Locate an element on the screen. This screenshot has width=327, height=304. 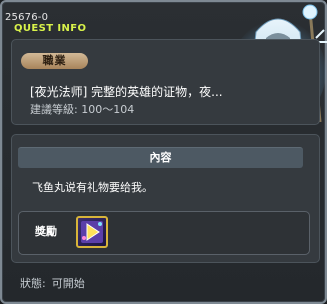
magic-box-icon is located at coordinates (92, 232).